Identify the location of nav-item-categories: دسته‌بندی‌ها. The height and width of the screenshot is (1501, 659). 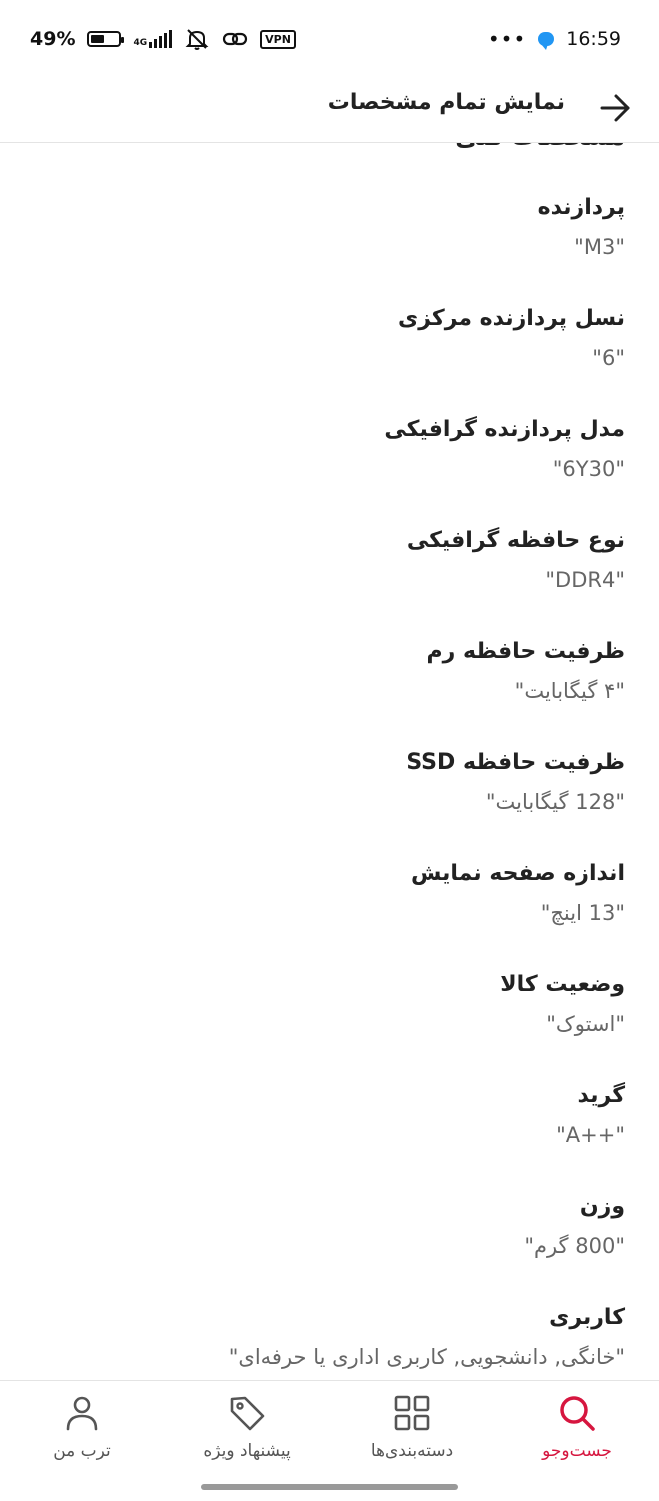
(412, 1431).